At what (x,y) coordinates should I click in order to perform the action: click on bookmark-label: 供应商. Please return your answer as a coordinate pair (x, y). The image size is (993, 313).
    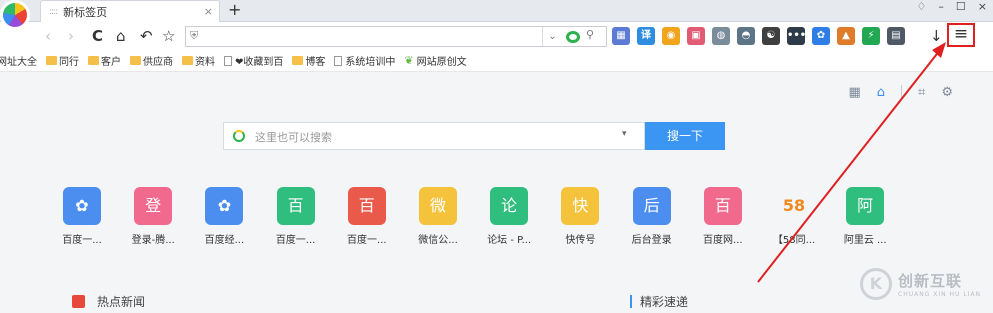
    Looking at the image, I should click on (158, 62).